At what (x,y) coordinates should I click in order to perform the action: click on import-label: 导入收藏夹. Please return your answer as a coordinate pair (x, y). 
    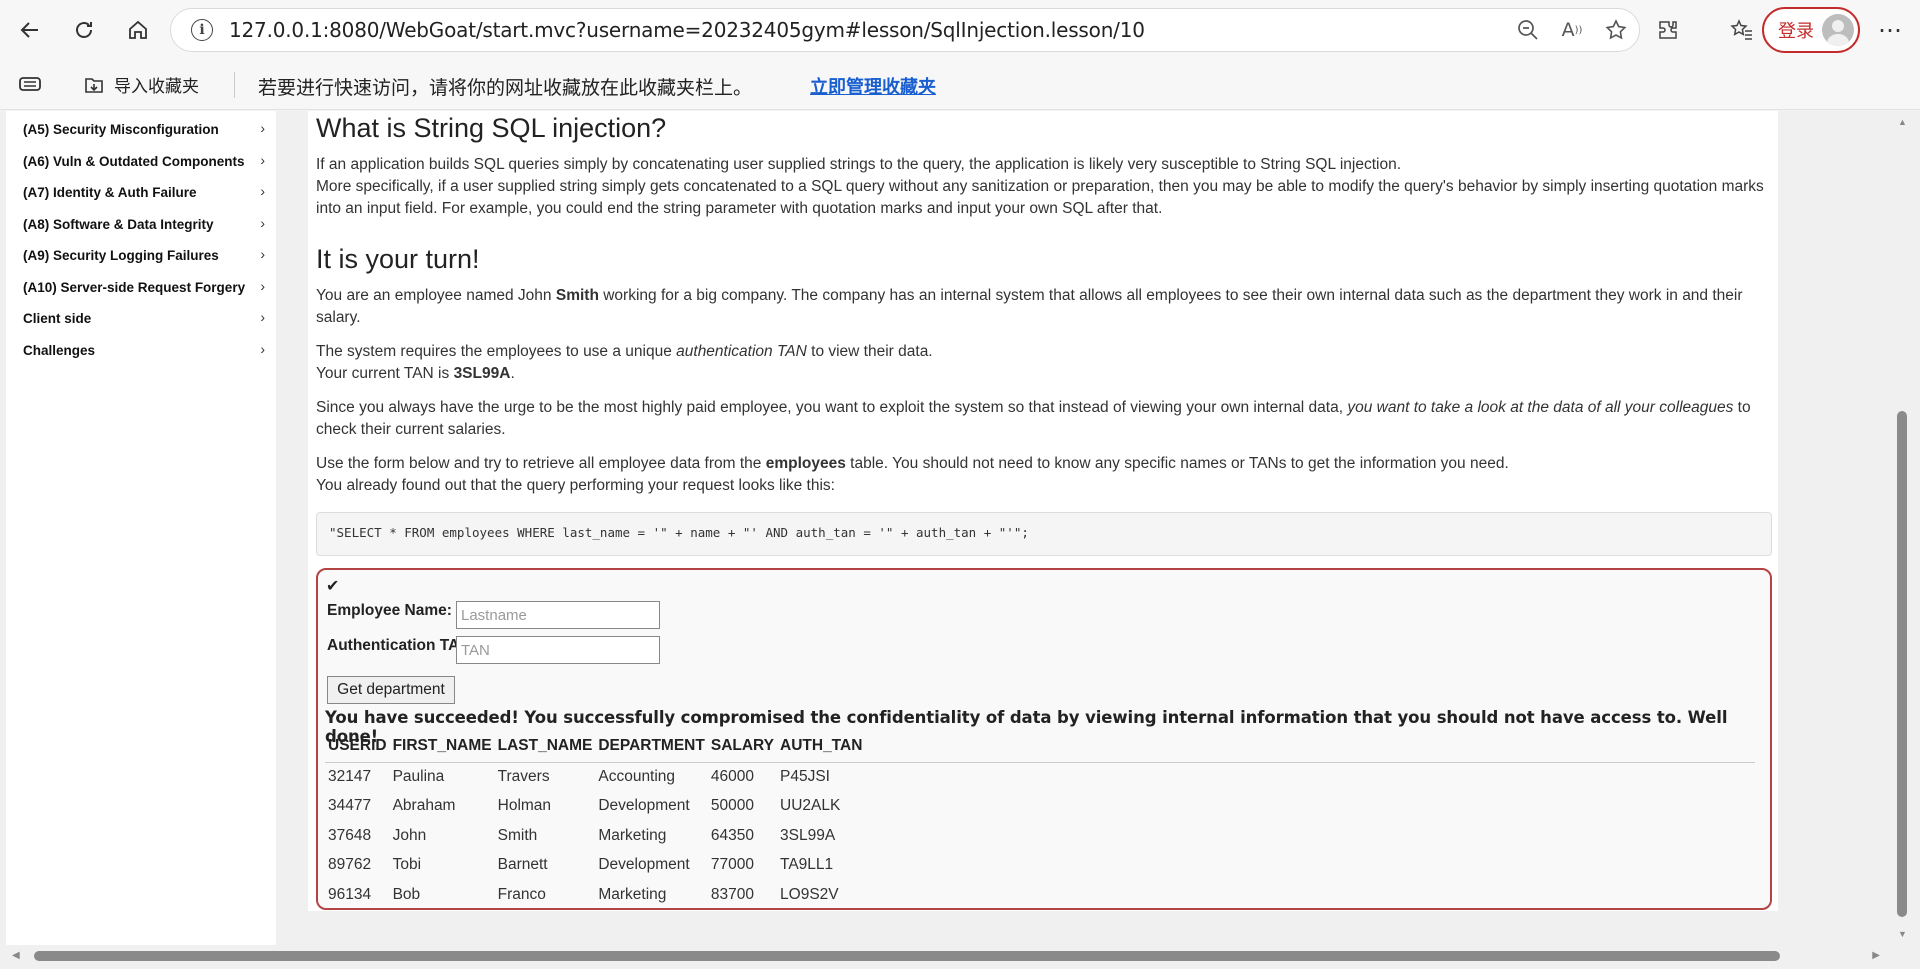
    Looking at the image, I should click on (156, 87).